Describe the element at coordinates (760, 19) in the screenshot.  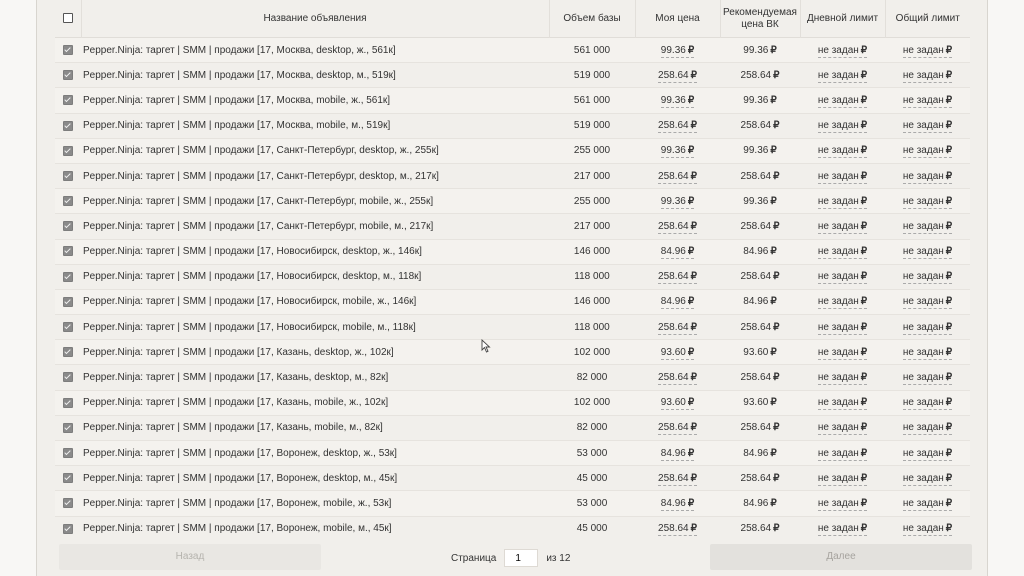
I see `header-recommended-price: Рекомендуемая цена ВК` at that location.